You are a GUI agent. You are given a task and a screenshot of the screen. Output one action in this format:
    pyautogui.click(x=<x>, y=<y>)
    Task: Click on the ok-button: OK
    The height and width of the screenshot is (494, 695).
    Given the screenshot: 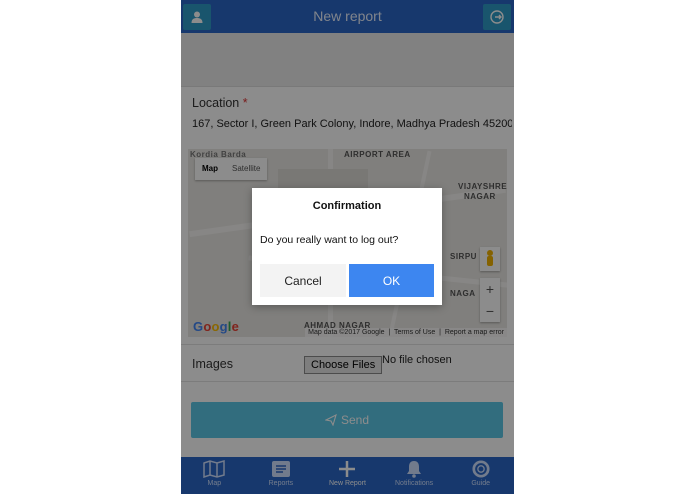 What is the action you would take?
    pyautogui.click(x=391, y=280)
    